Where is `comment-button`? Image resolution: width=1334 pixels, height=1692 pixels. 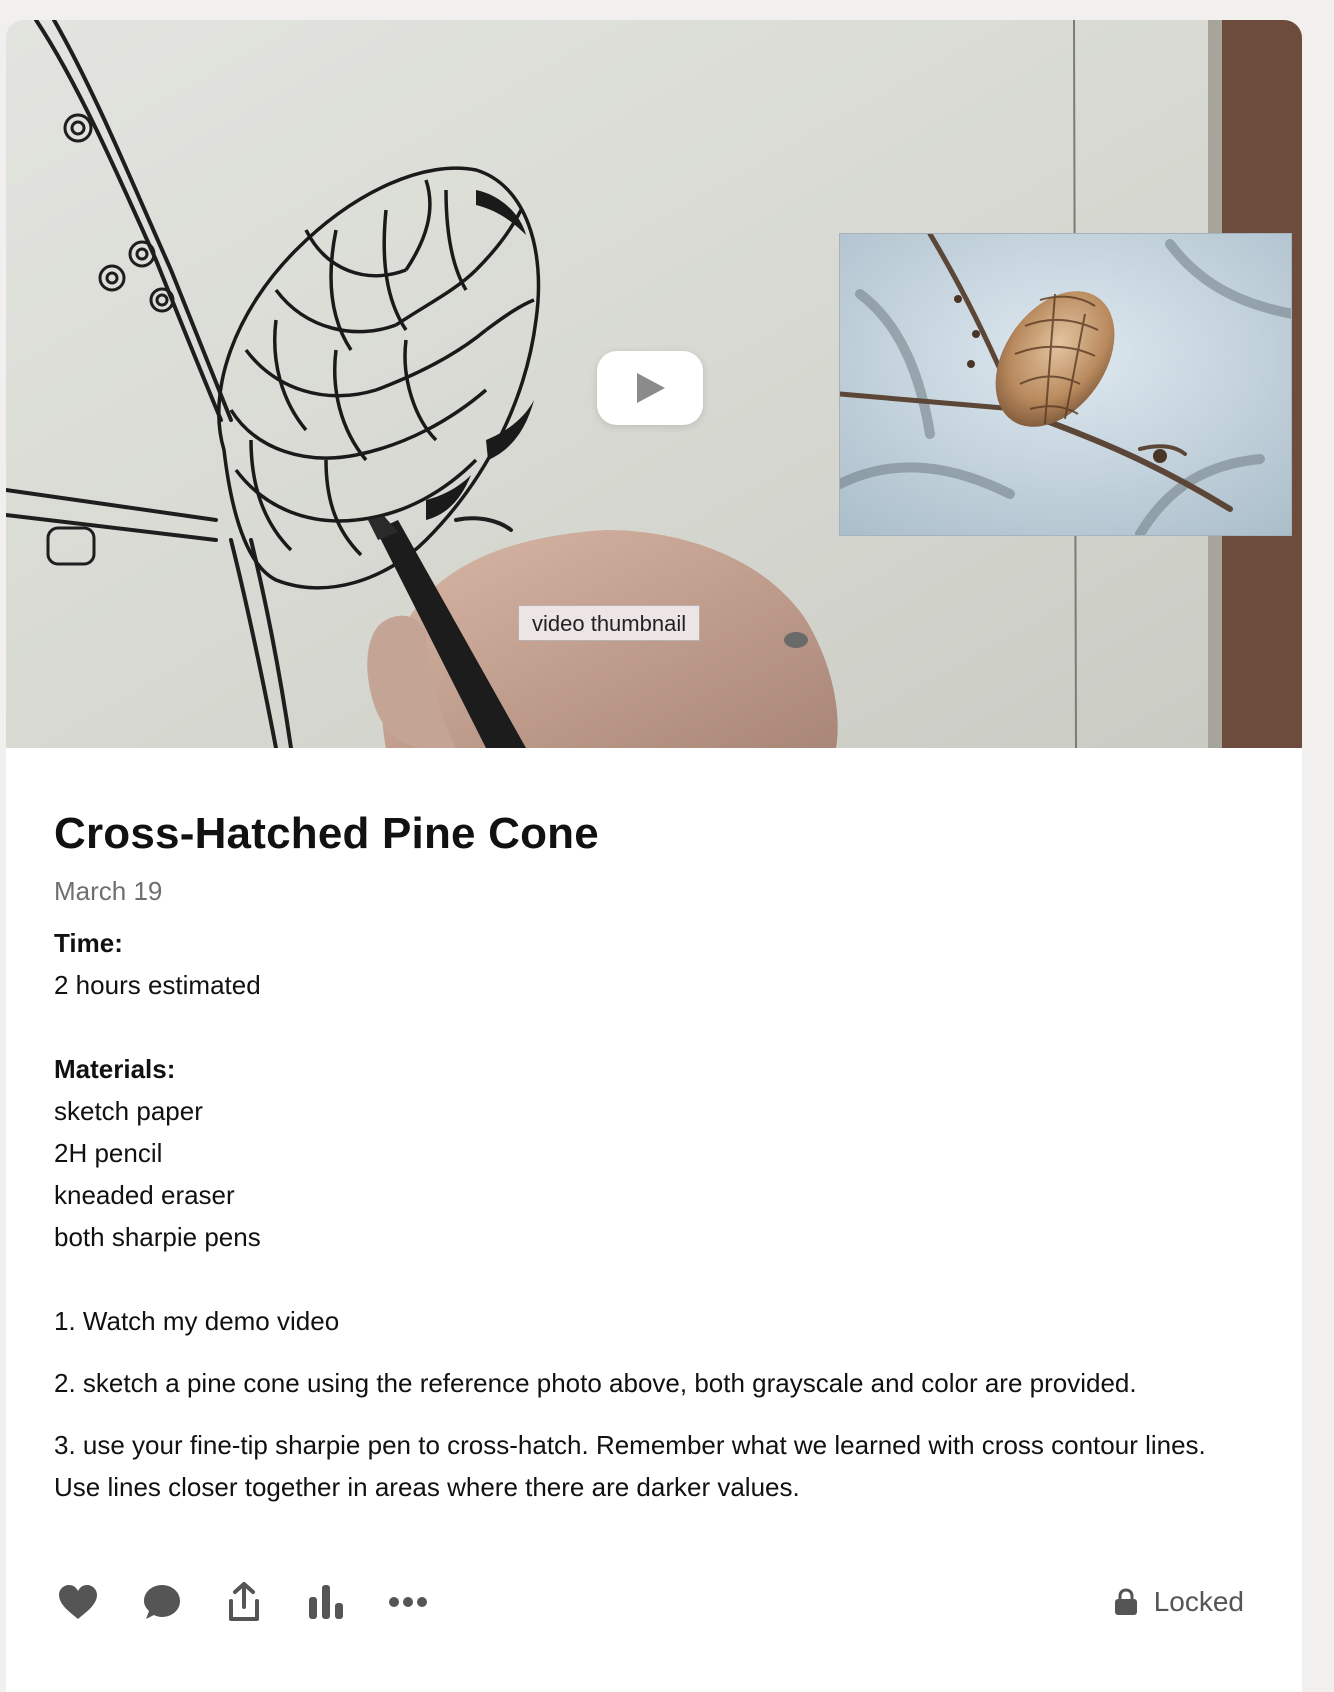 comment-button is located at coordinates (162, 1602).